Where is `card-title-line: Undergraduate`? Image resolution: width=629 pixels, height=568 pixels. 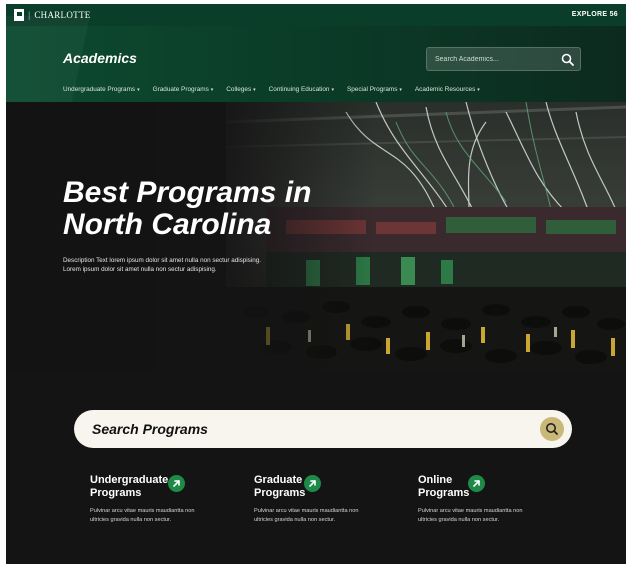 card-title-line: Undergraduate is located at coordinates (129, 480).